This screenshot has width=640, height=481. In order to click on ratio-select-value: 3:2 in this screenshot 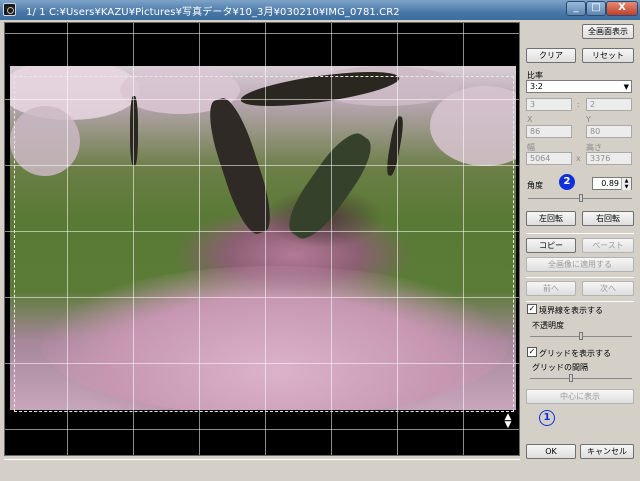, I will do `click(536, 86)`.